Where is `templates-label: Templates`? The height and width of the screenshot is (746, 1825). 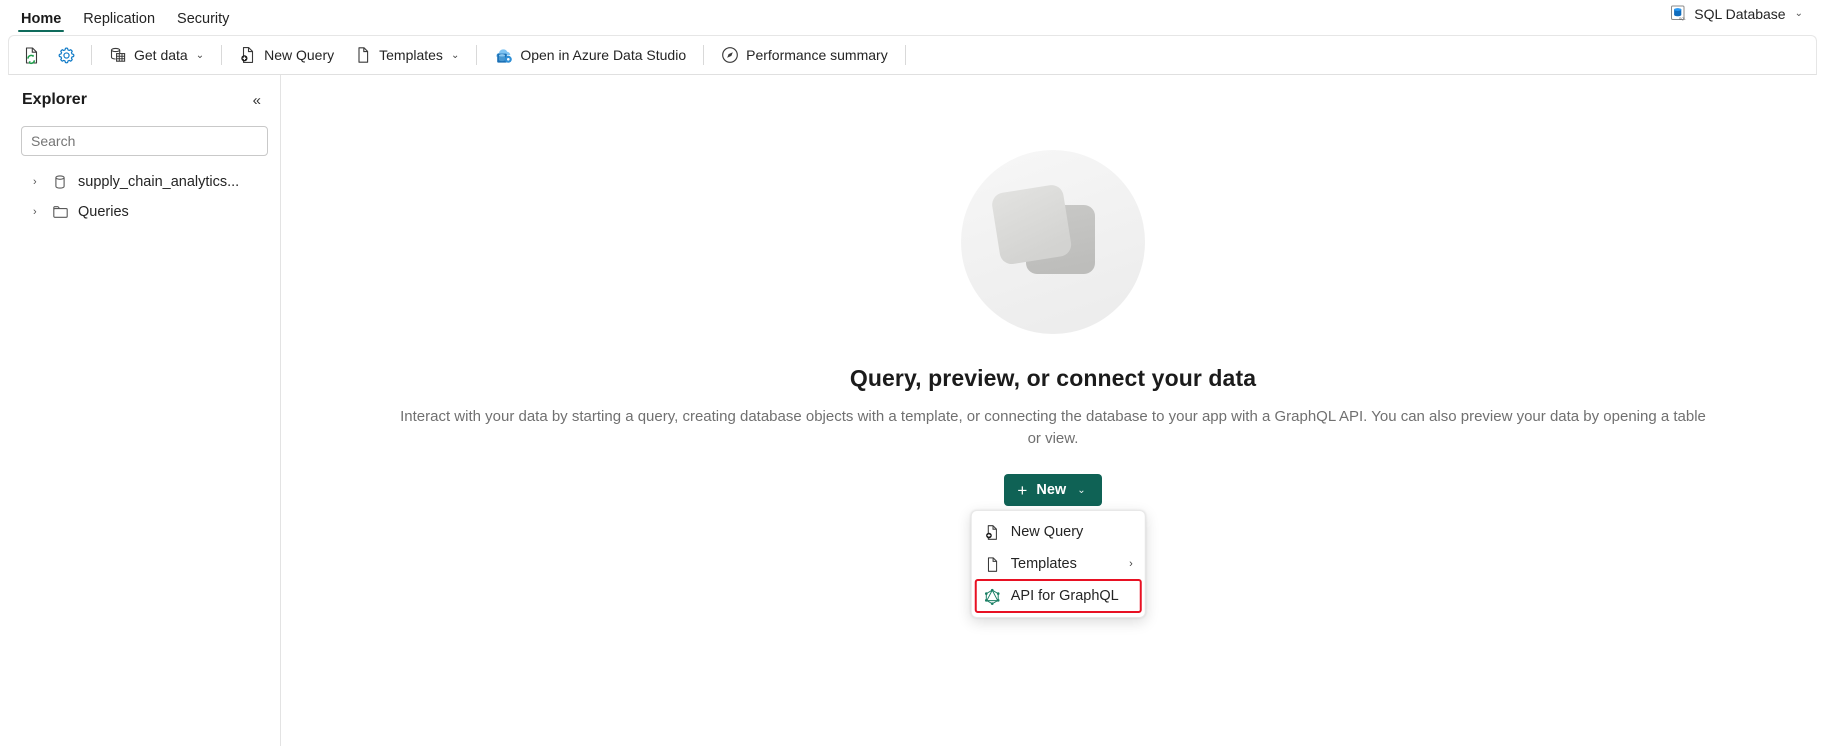
templates-label: Templates is located at coordinates (411, 55).